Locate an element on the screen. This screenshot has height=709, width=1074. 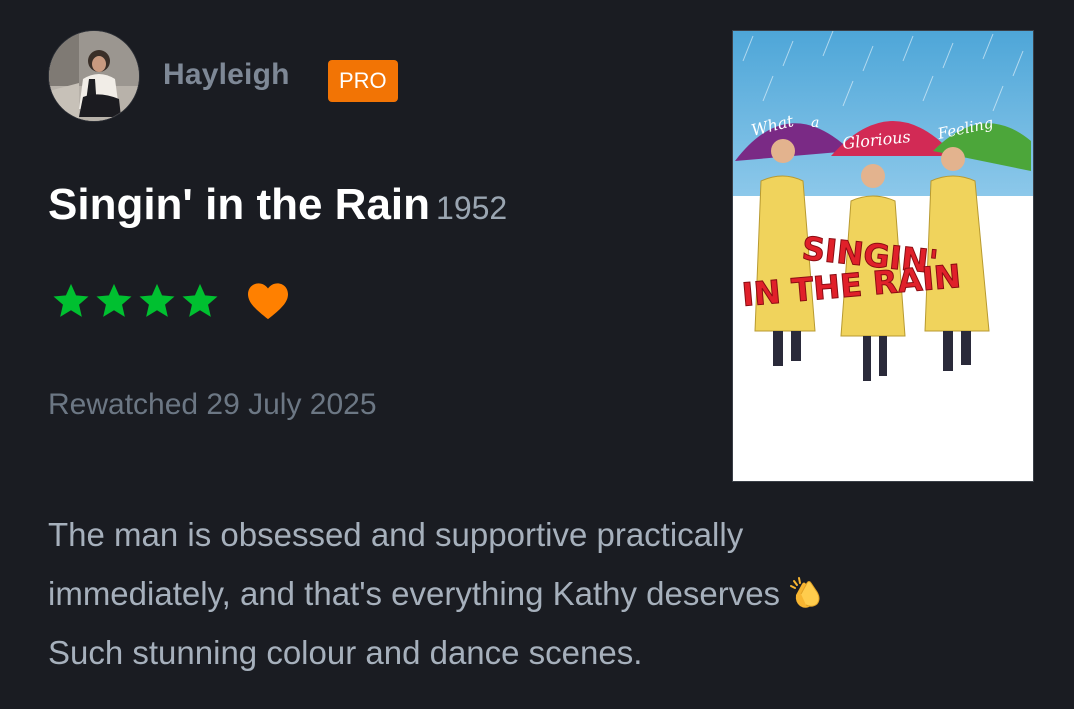
username-link: Hayleigh is located at coordinates (226, 75).